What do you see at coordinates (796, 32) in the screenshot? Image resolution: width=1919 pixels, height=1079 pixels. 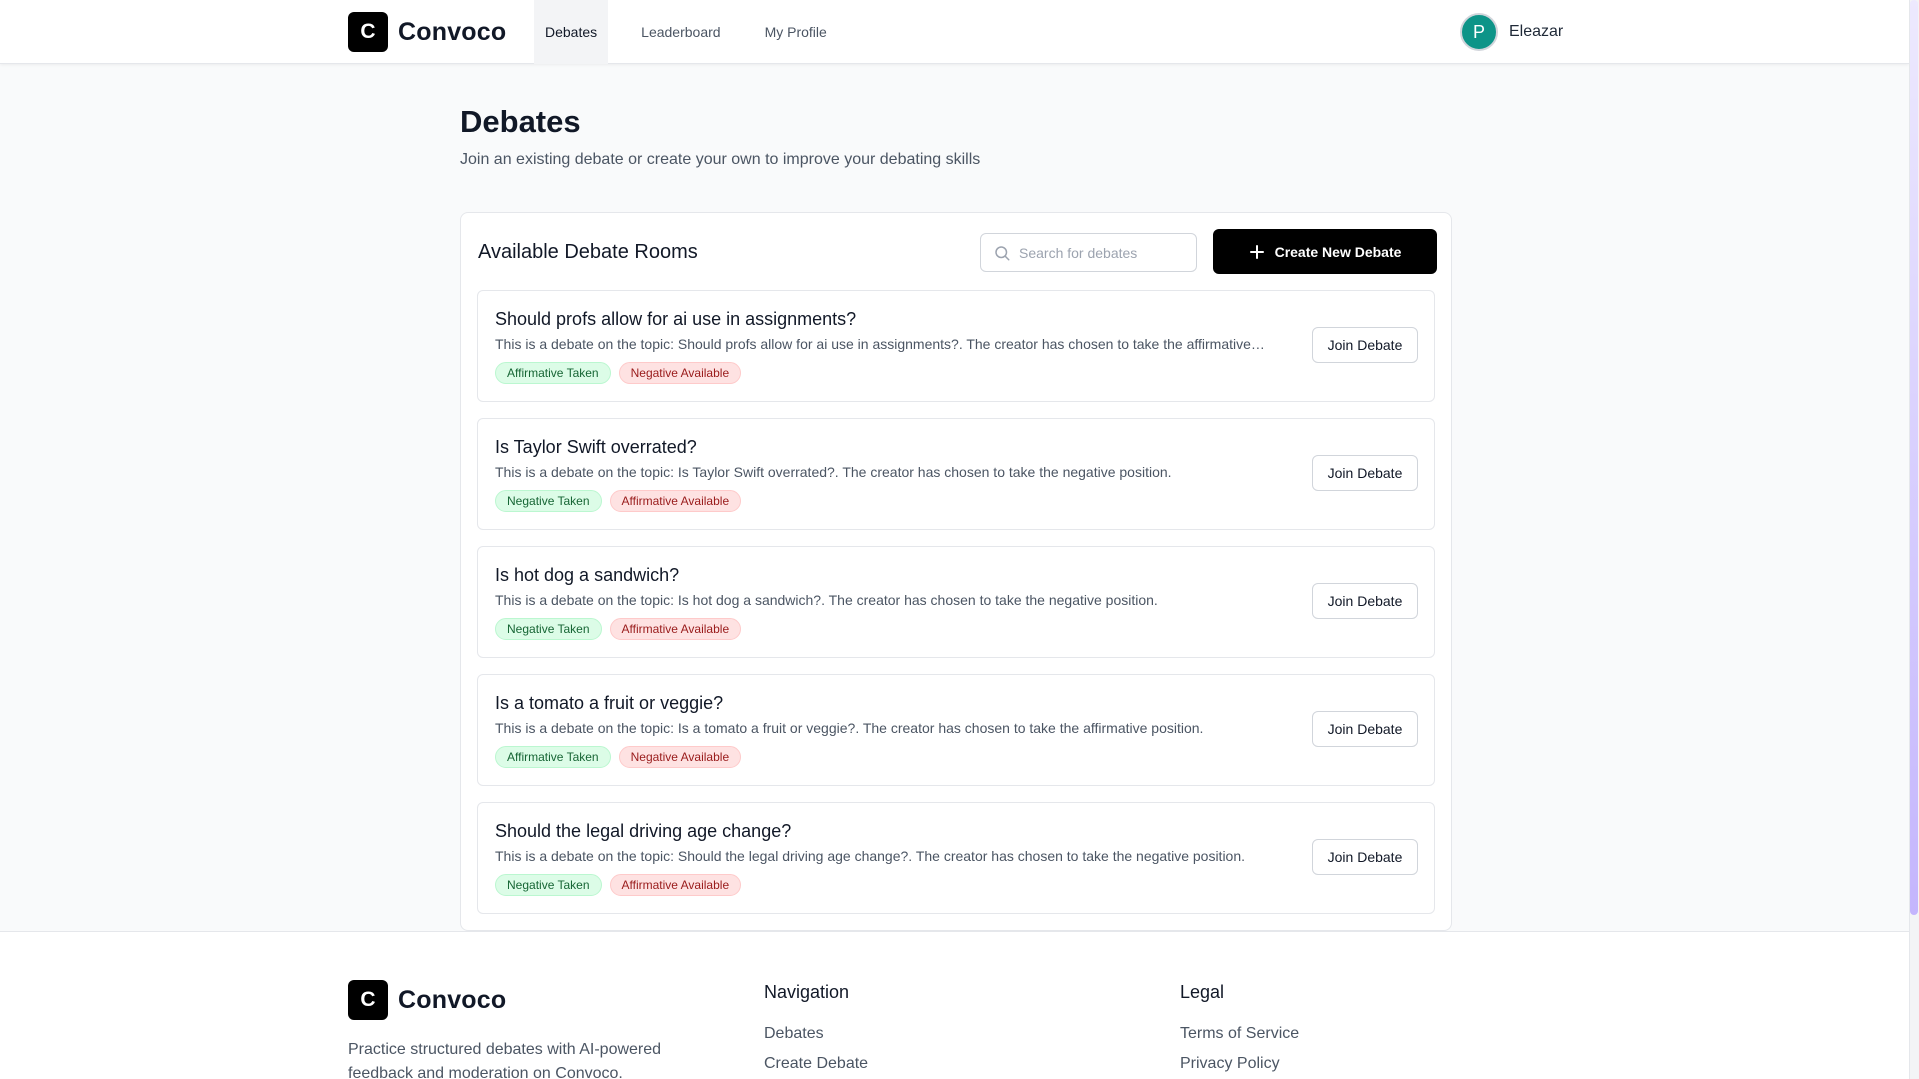 I see `nav-item-my-profile: My Profile` at bounding box center [796, 32].